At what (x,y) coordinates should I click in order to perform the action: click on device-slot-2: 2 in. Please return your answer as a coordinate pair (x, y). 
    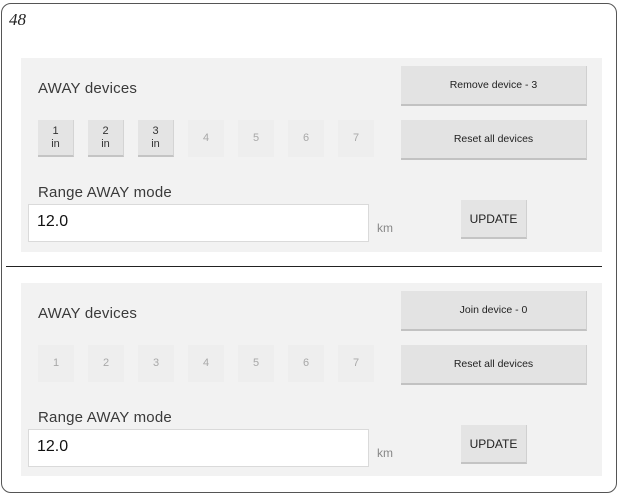
    Looking at the image, I should click on (106, 138).